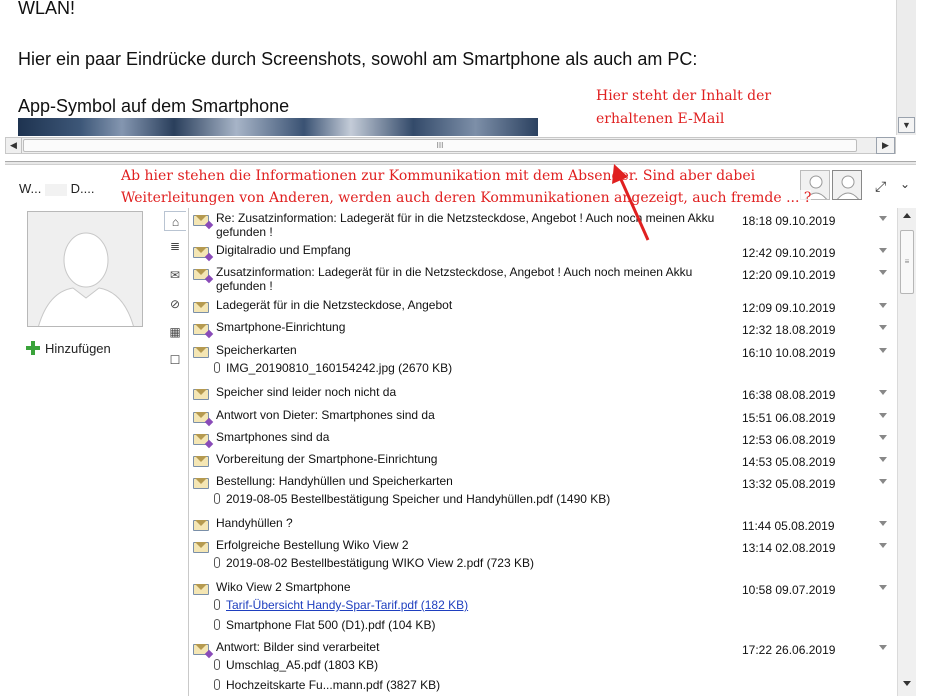 This screenshot has height=696, width=928. I want to click on add-contact-label: Hinzufügen, so click(78, 348).